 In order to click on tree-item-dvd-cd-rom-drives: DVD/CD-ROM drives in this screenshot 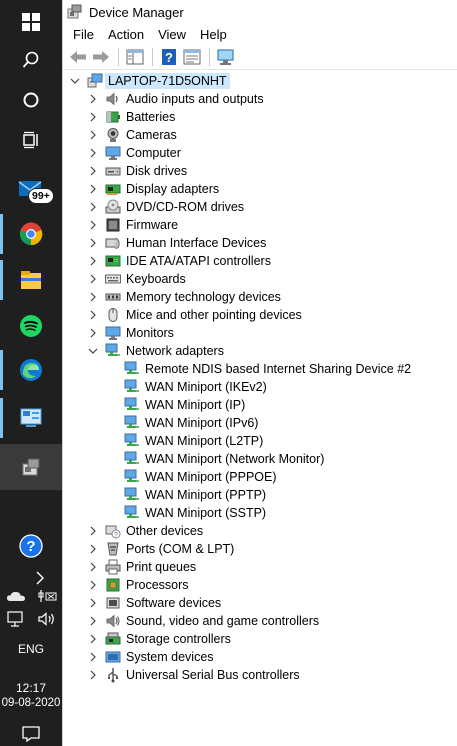, I will do `click(260, 207)`.